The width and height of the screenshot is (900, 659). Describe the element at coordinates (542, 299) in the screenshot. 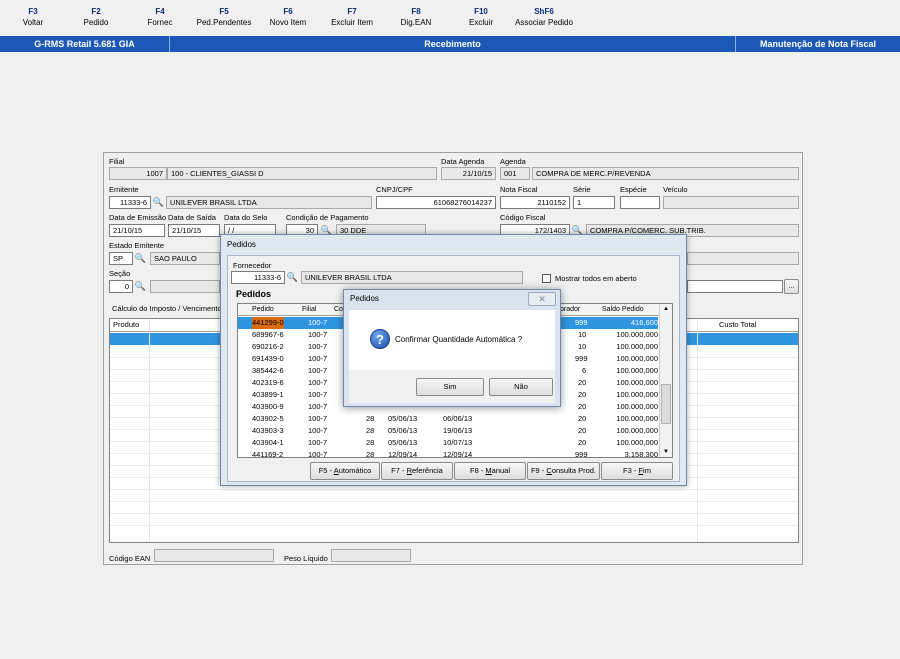

I see `close-icon: ✕` at that location.